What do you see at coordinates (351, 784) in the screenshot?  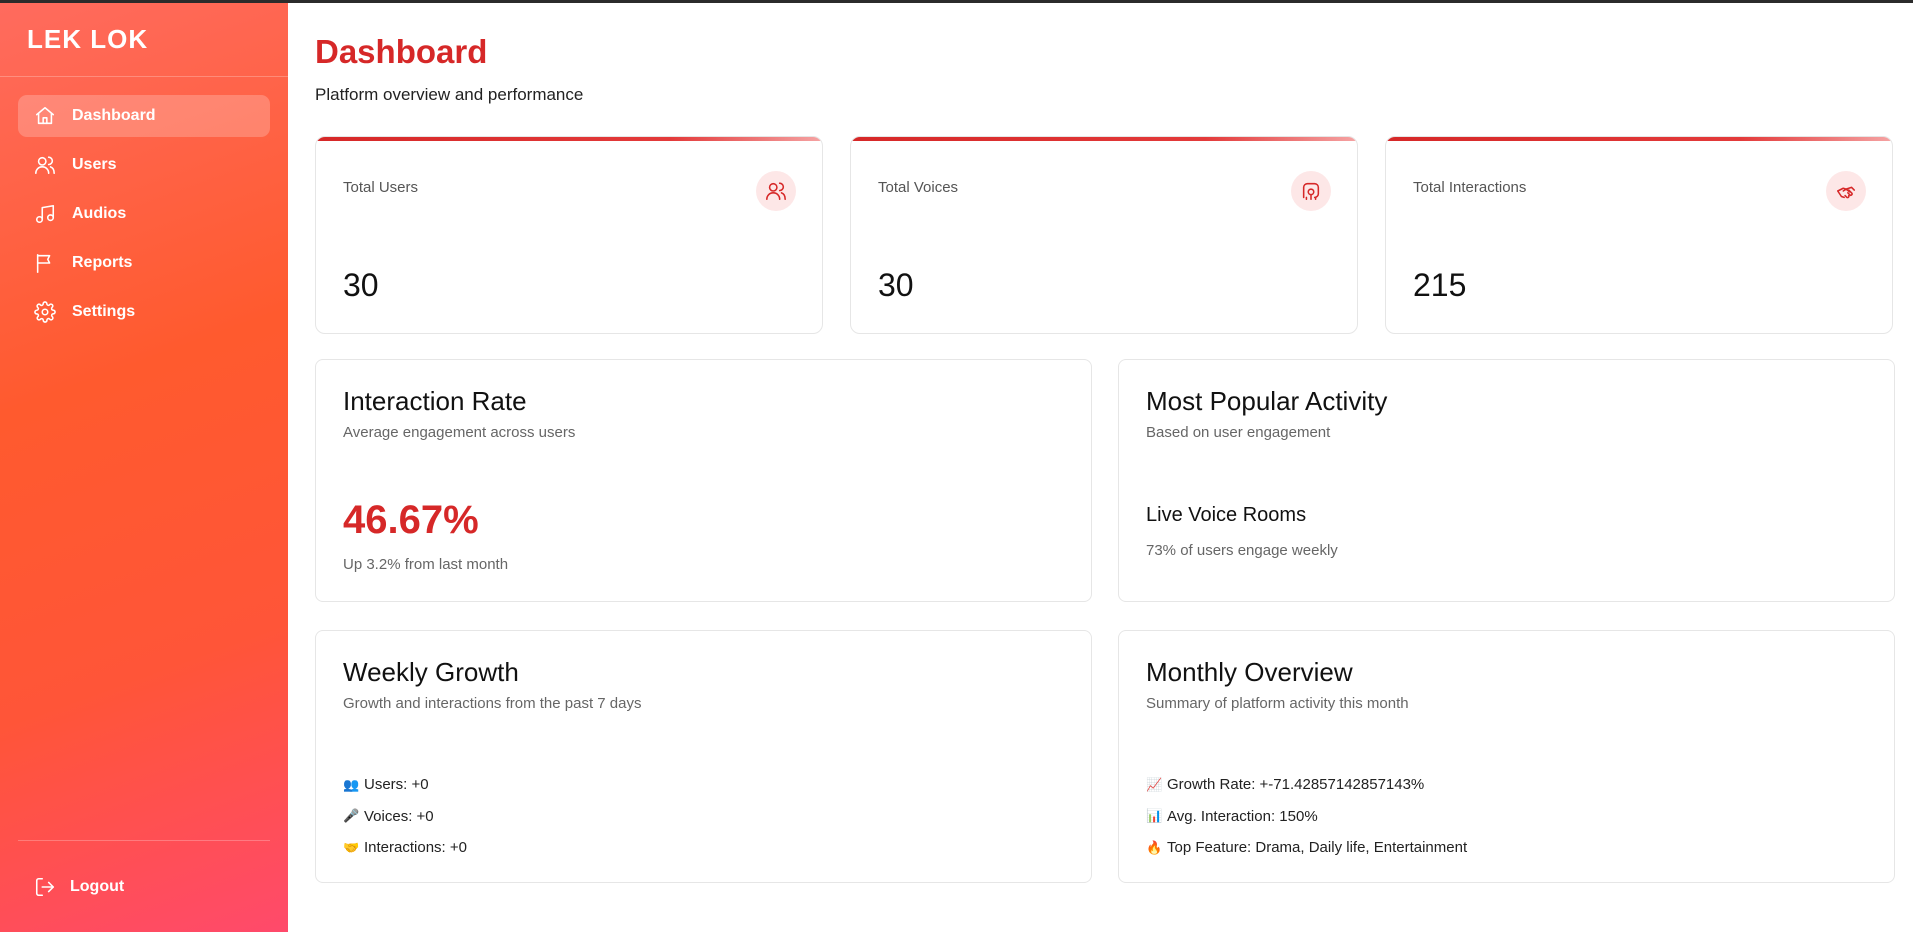 I see `users-icon: 👥` at bounding box center [351, 784].